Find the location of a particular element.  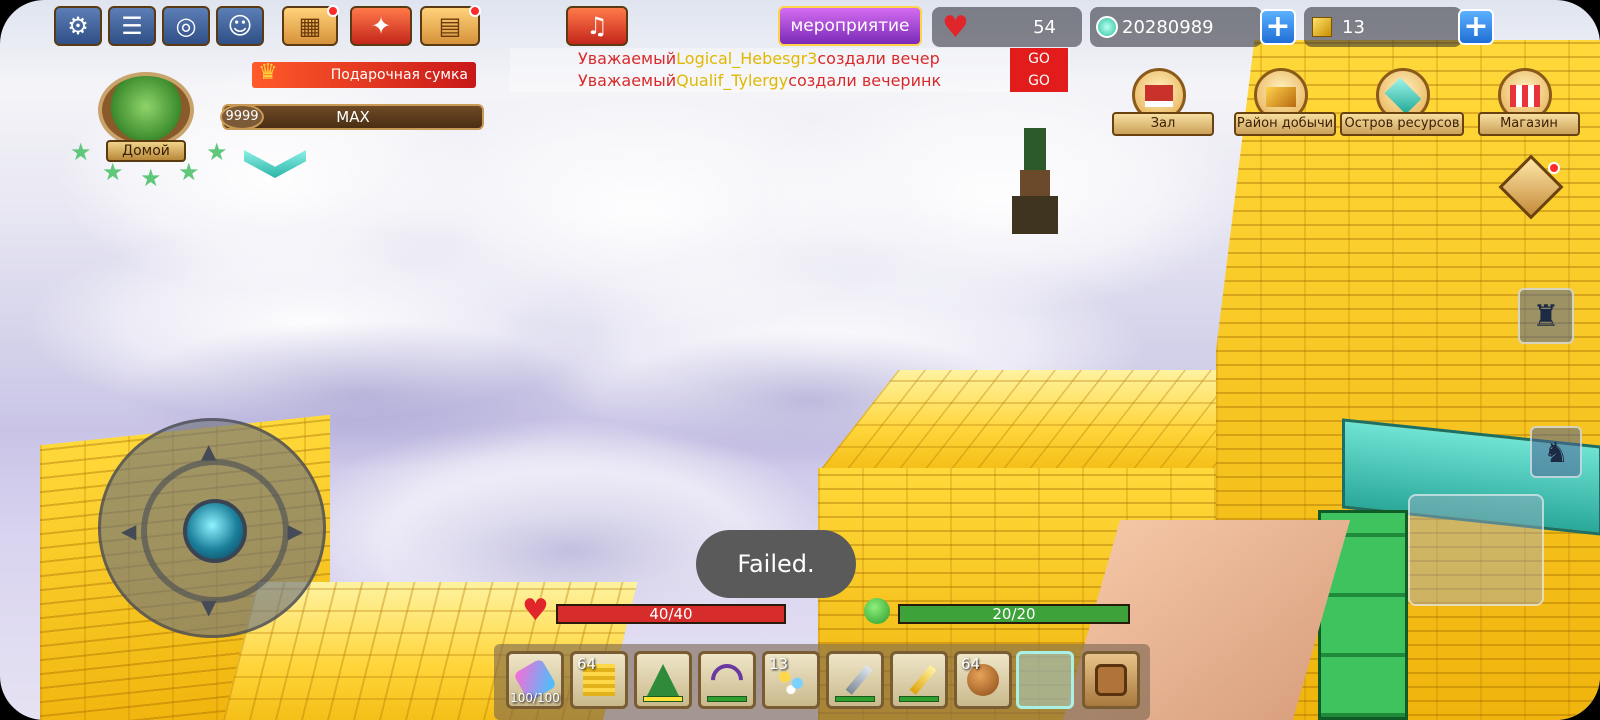

stars-row: ★ ★ ★ ★ ★ is located at coordinates (155, 164).